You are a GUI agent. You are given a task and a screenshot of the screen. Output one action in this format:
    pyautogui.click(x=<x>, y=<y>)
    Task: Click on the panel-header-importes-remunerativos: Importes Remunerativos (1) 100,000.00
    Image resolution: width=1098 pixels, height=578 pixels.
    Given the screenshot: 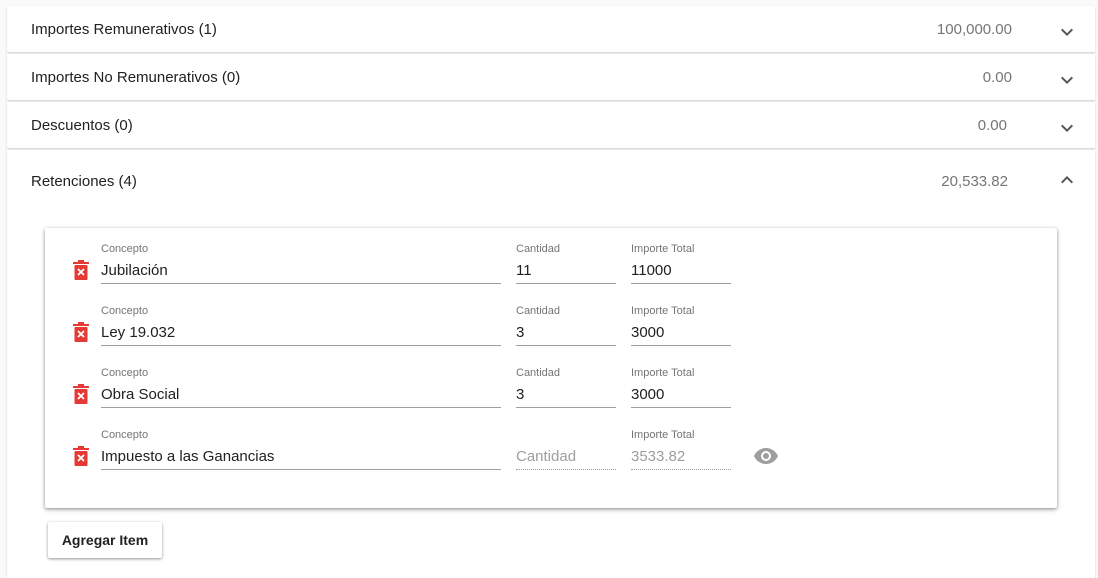 What is the action you would take?
    pyautogui.click(x=551, y=29)
    